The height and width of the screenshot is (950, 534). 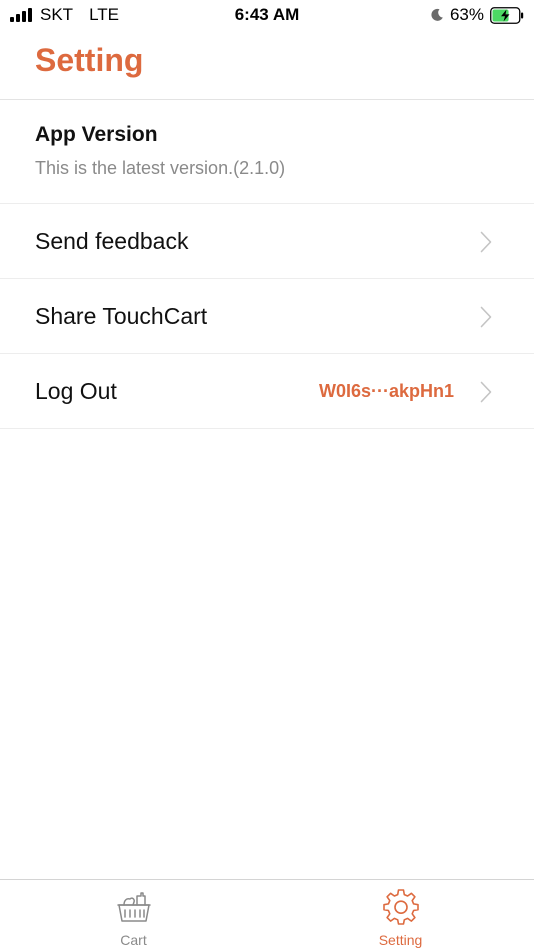 What do you see at coordinates (386, 391) in the screenshot?
I see `account-id-value: W0I6s···akpHn1` at bounding box center [386, 391].